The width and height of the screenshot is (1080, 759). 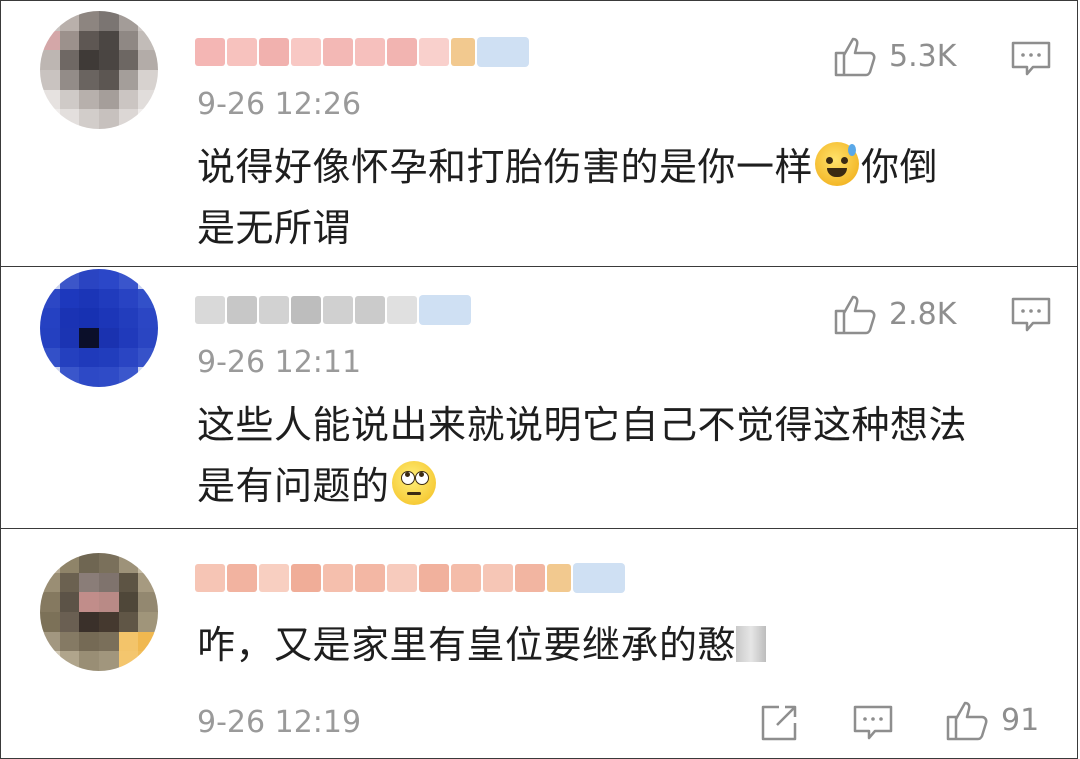 I want to click on comment-timestamp: 9-26 12:11, so click(x=279, y=362).